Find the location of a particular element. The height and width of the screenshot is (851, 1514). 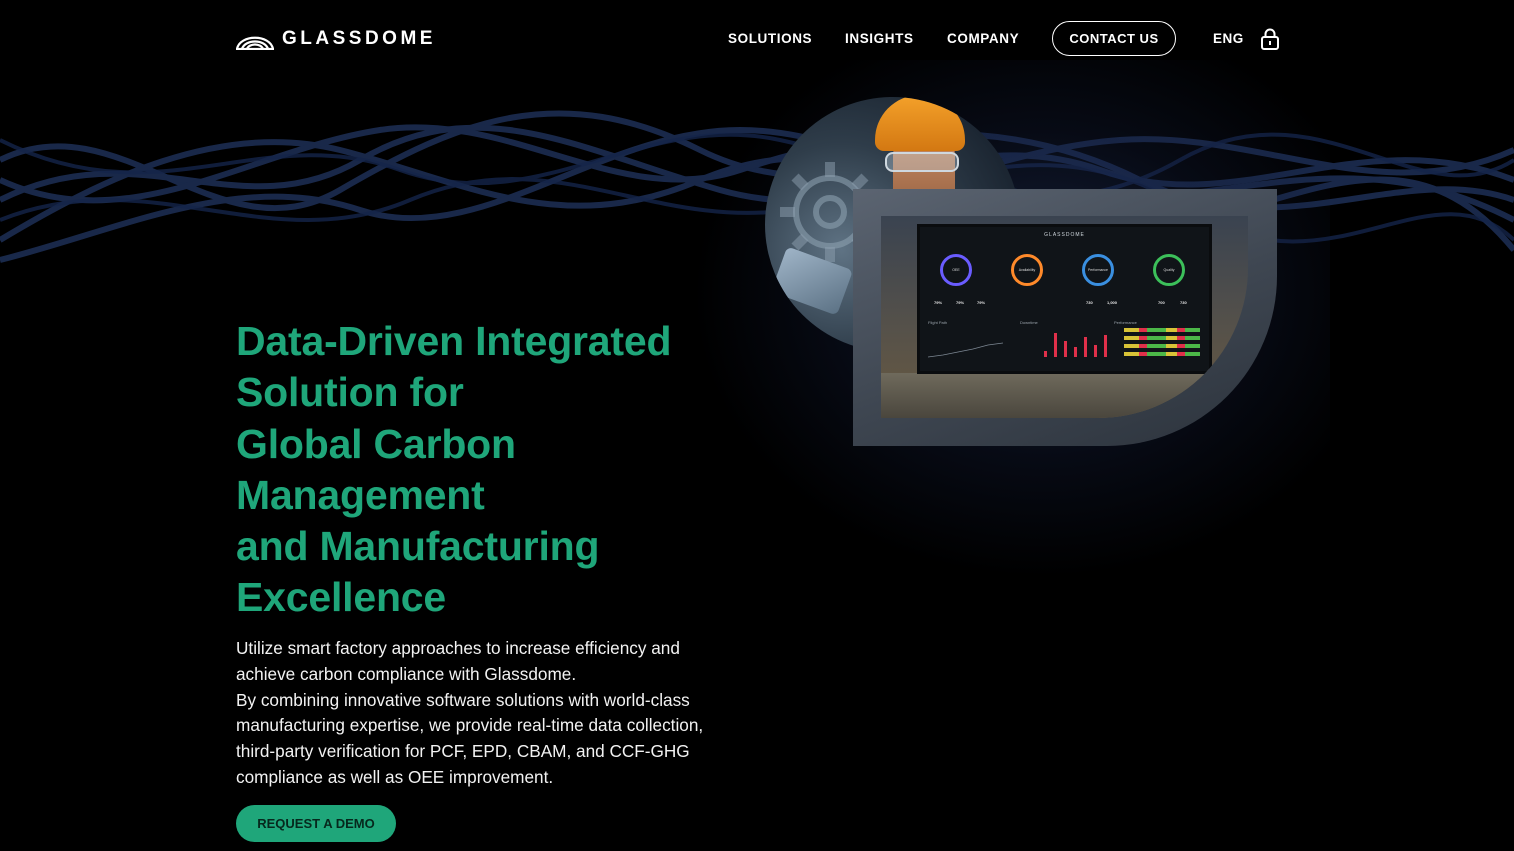

section-label: Flight Path is located at coordinates (938, 322).